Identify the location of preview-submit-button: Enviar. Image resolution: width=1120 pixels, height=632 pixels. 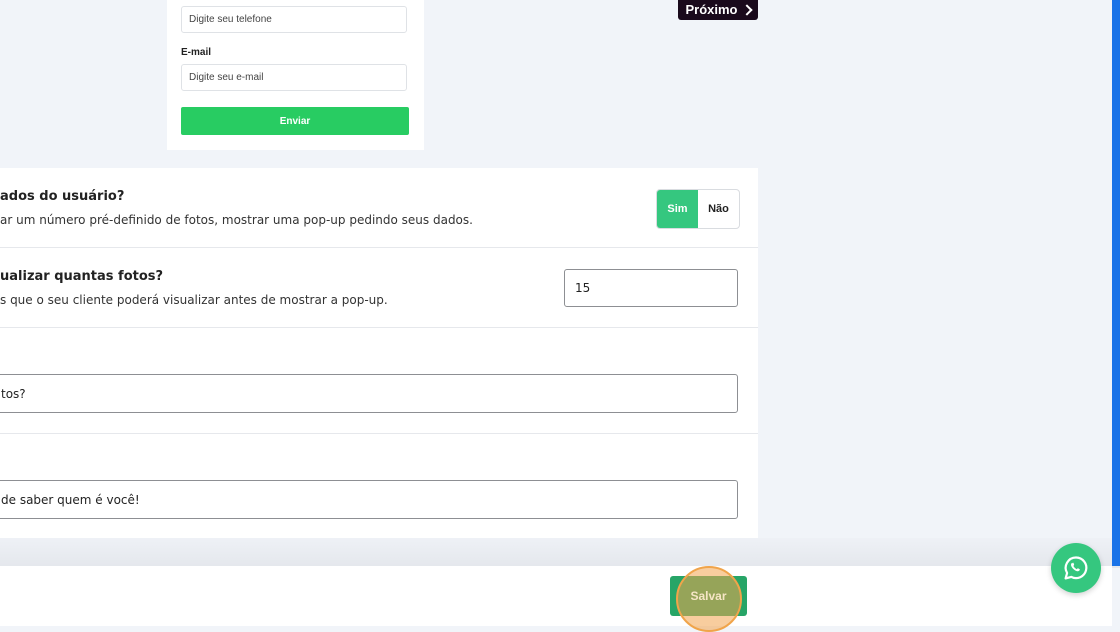
(295, 121).